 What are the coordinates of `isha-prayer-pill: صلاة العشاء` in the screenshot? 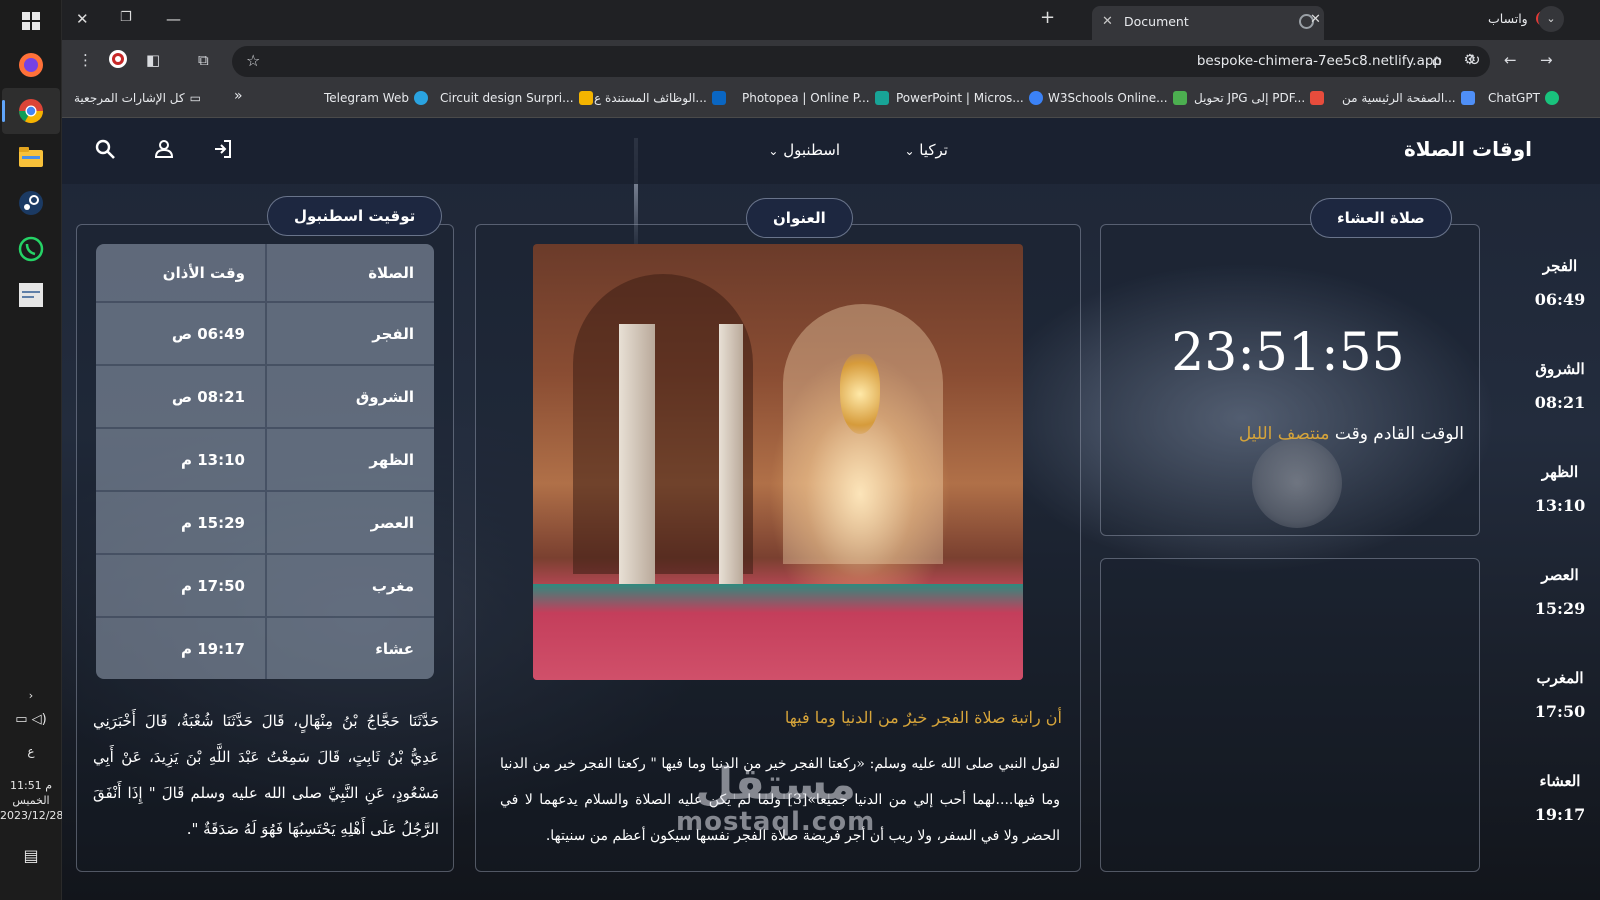 It's located at (1381, 218).